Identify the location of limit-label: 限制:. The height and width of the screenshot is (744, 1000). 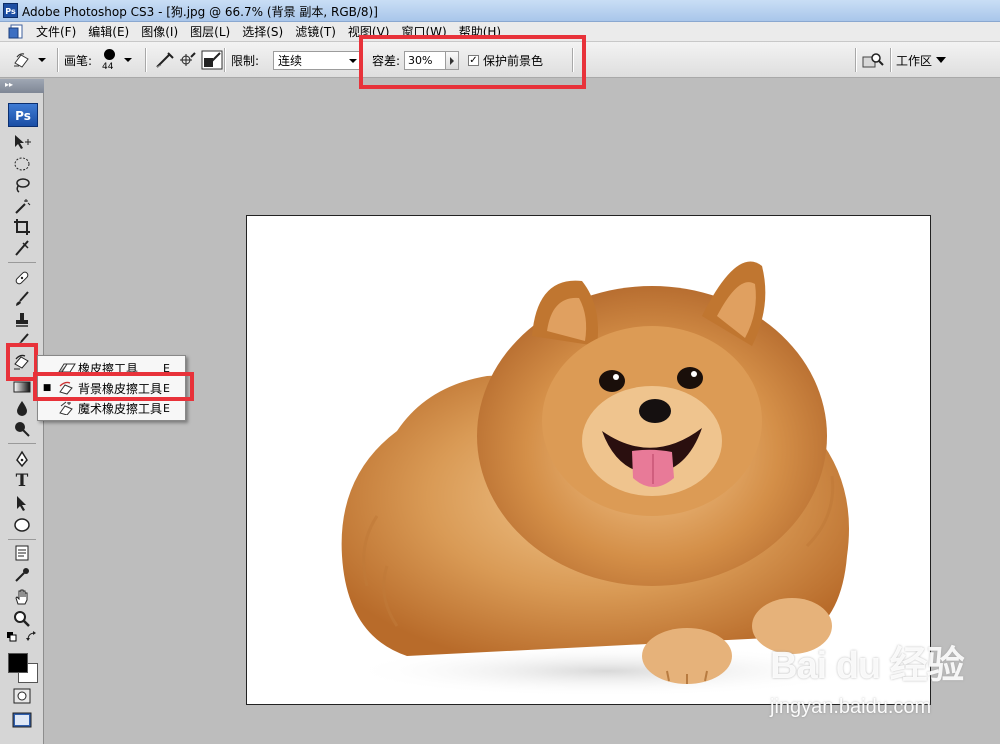
(245, 60).